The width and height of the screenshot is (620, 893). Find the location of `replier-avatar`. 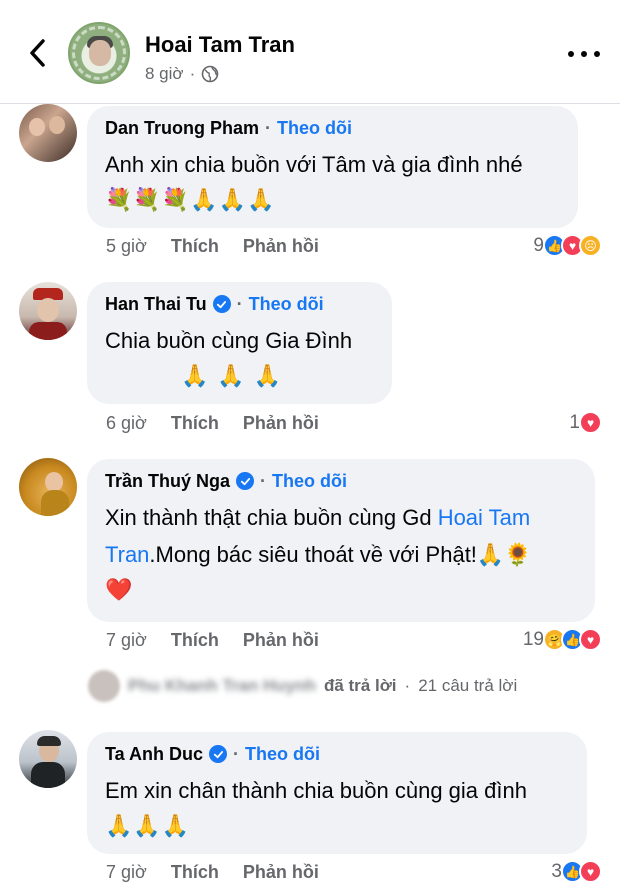

replier-avatar is located at coordinates (104, 686).